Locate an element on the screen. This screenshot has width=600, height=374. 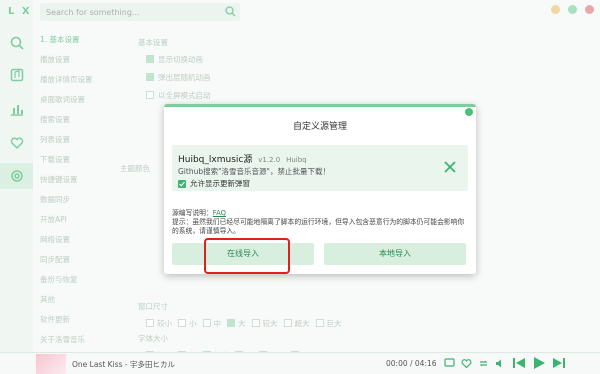
now-playing-title: One Last Kiss - 宇多田ヒカル is located at coordinates (123, 364).